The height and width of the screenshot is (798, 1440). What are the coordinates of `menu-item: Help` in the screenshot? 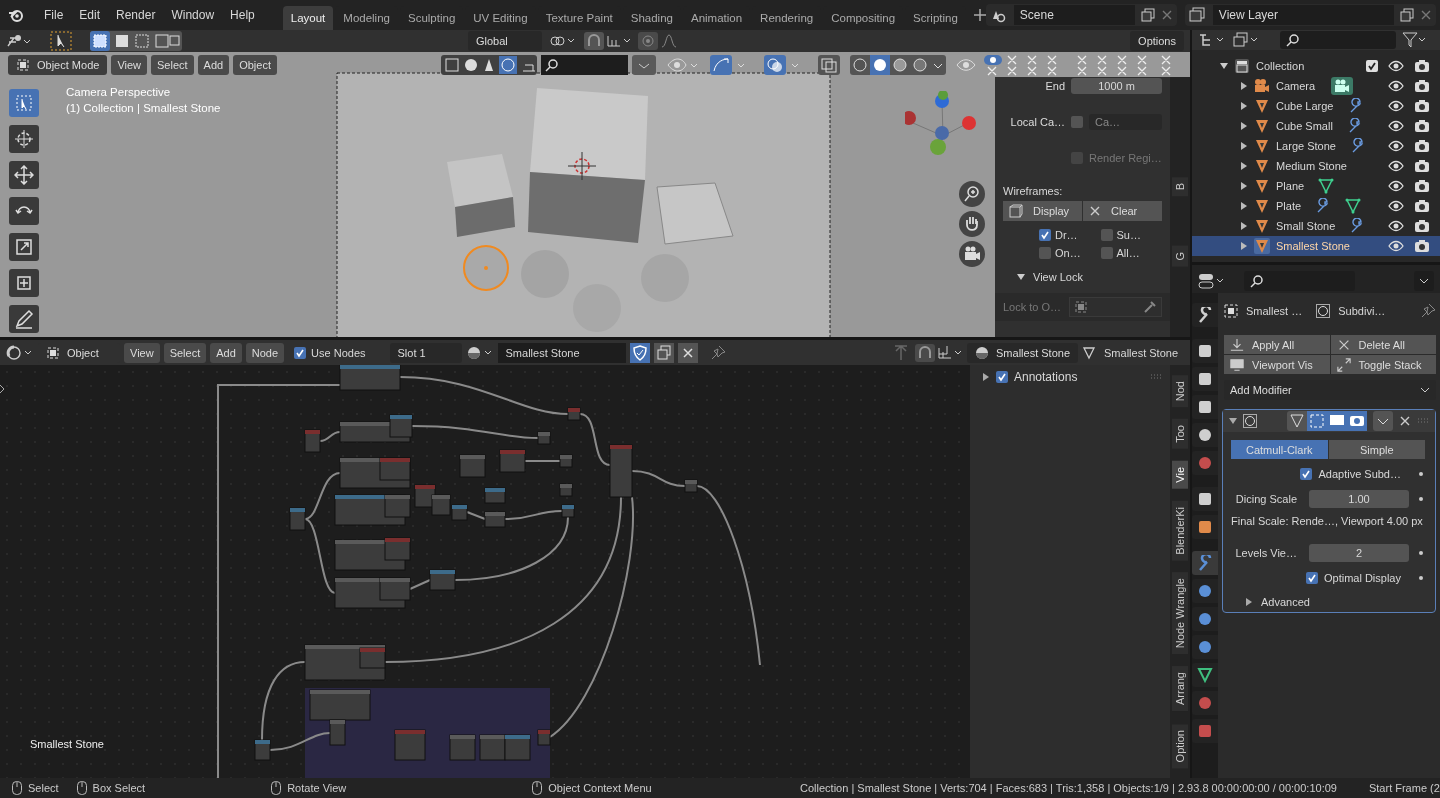 It's located at (242, 15).